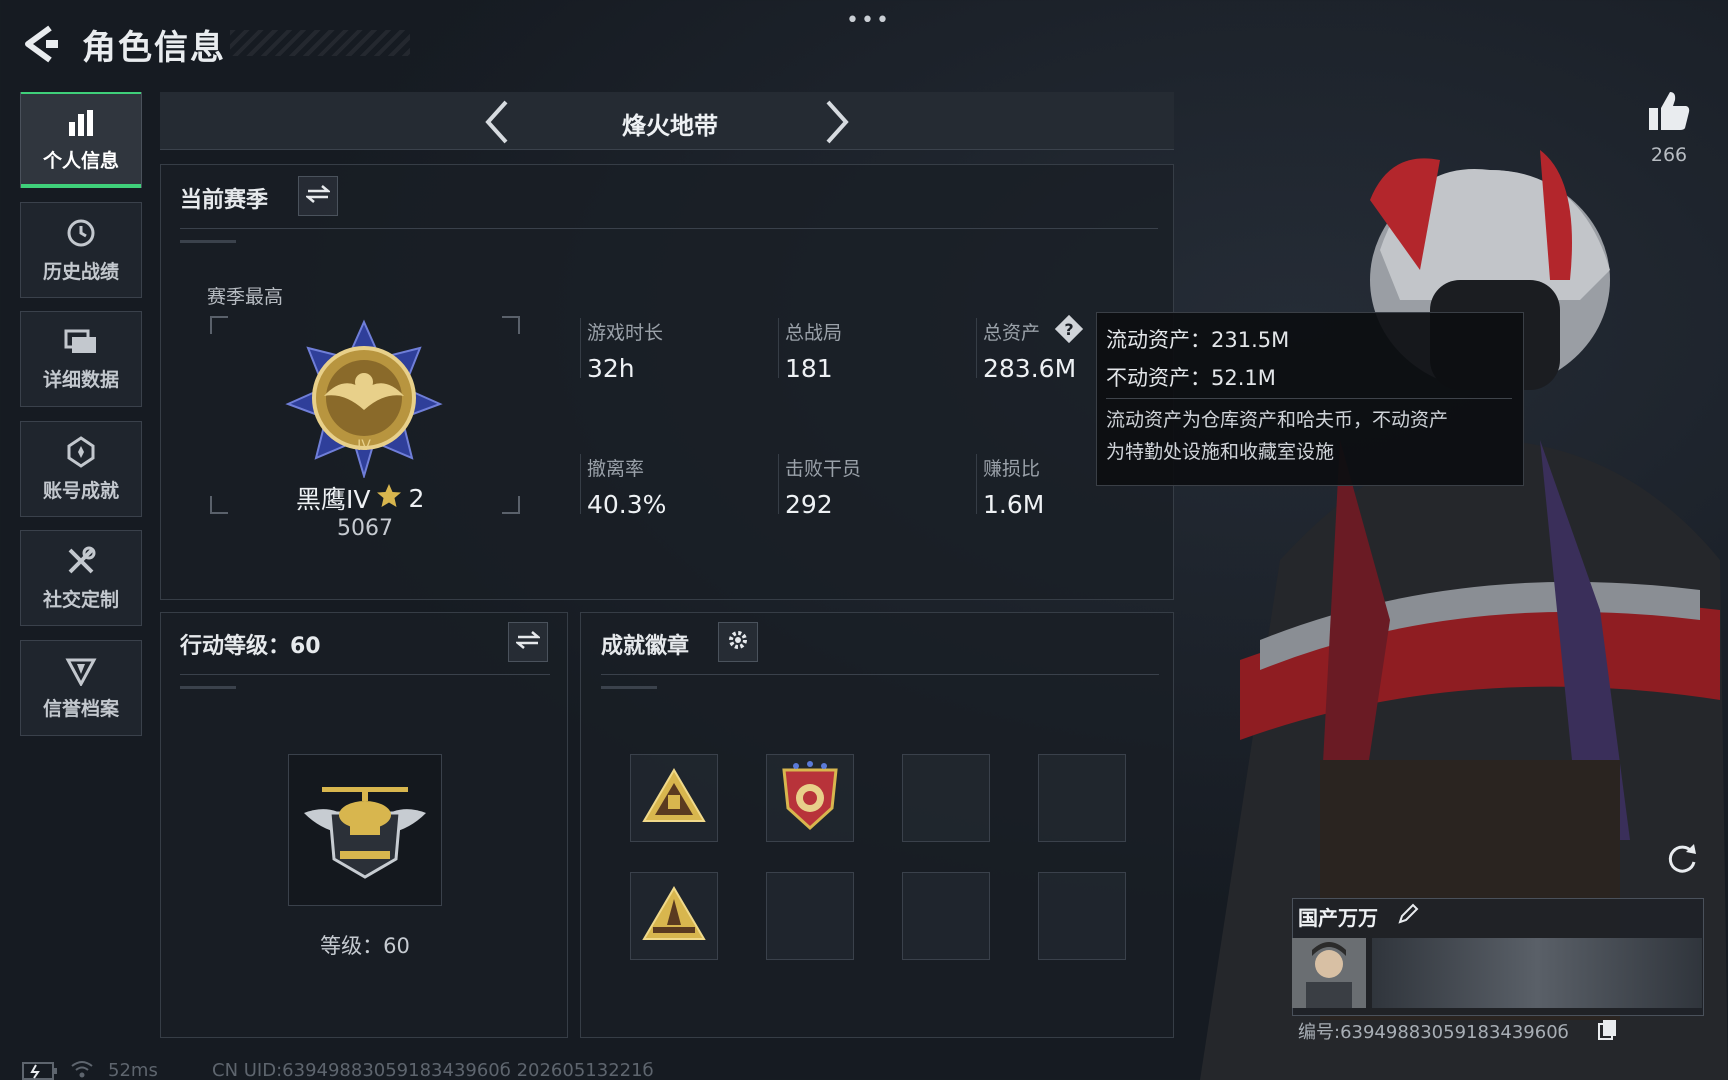  I want to click on stat-value: 283.6M, so click(1030, 368).